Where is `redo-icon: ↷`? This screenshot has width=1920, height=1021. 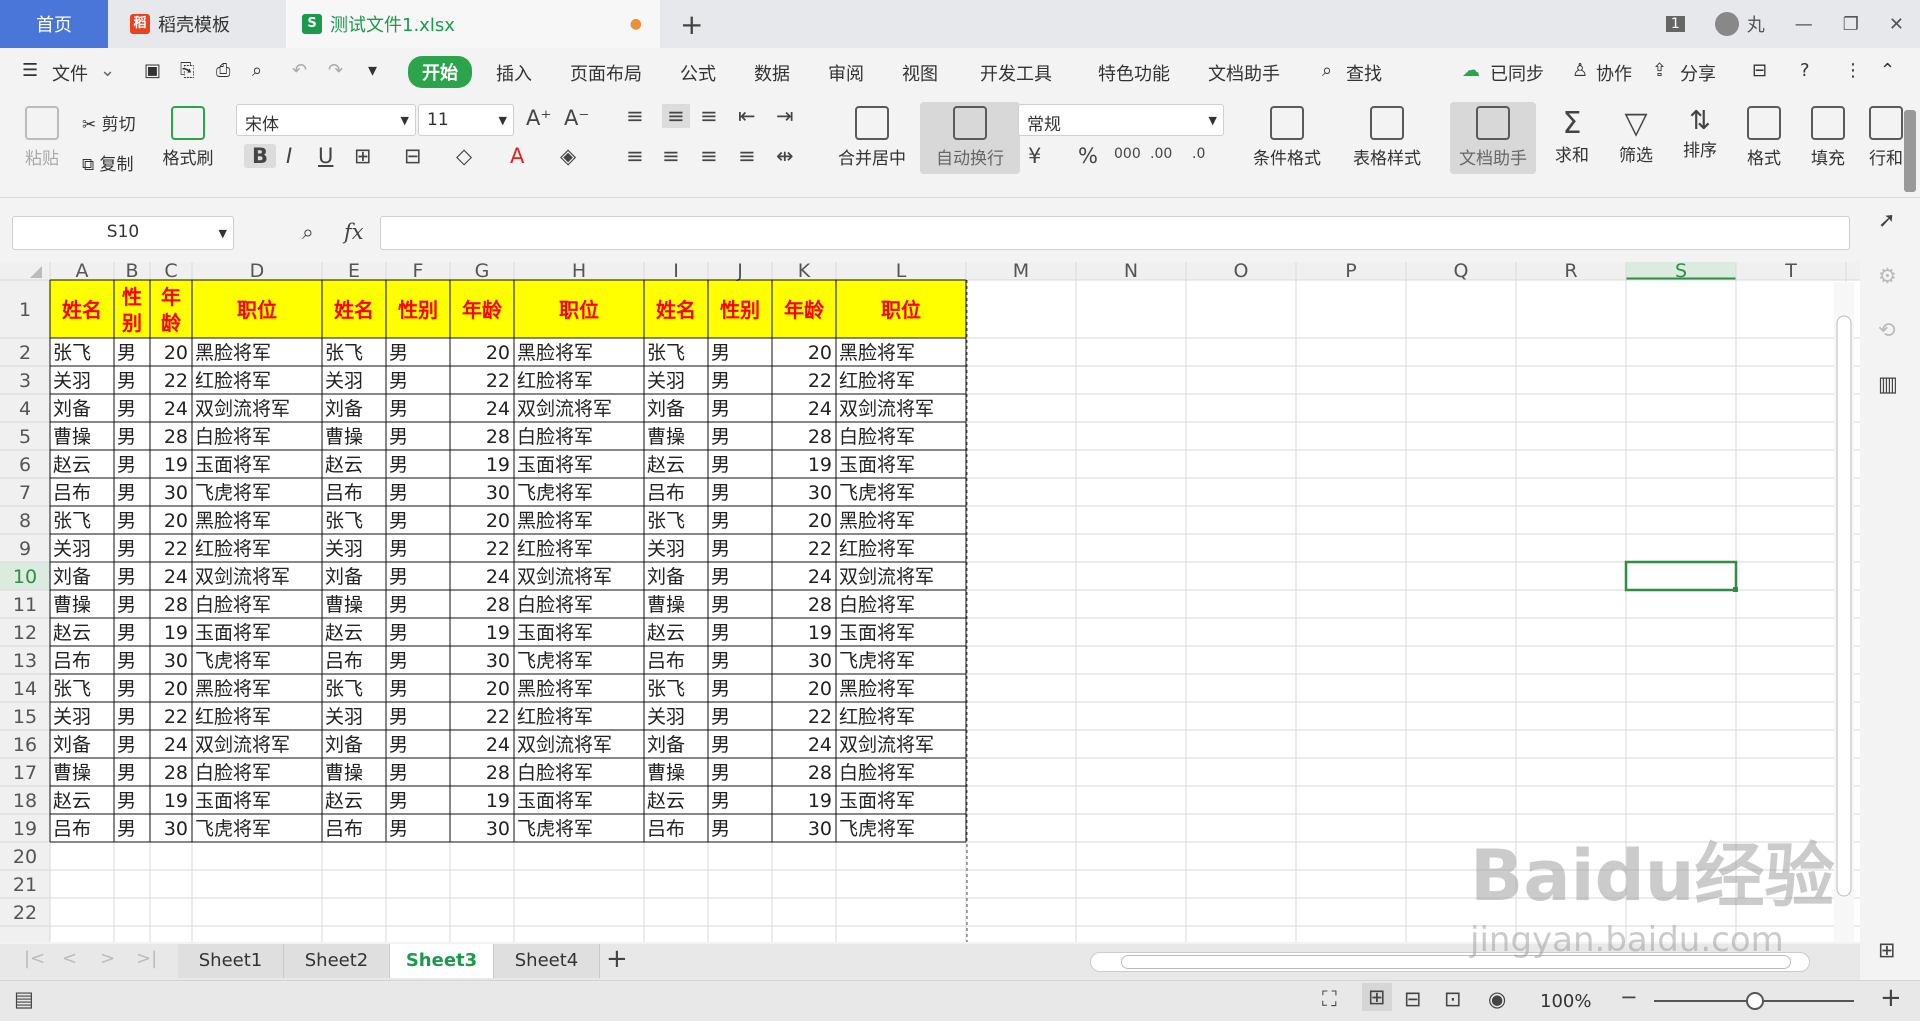 redo-icon: ↷ is located at coordinates (335, 70).